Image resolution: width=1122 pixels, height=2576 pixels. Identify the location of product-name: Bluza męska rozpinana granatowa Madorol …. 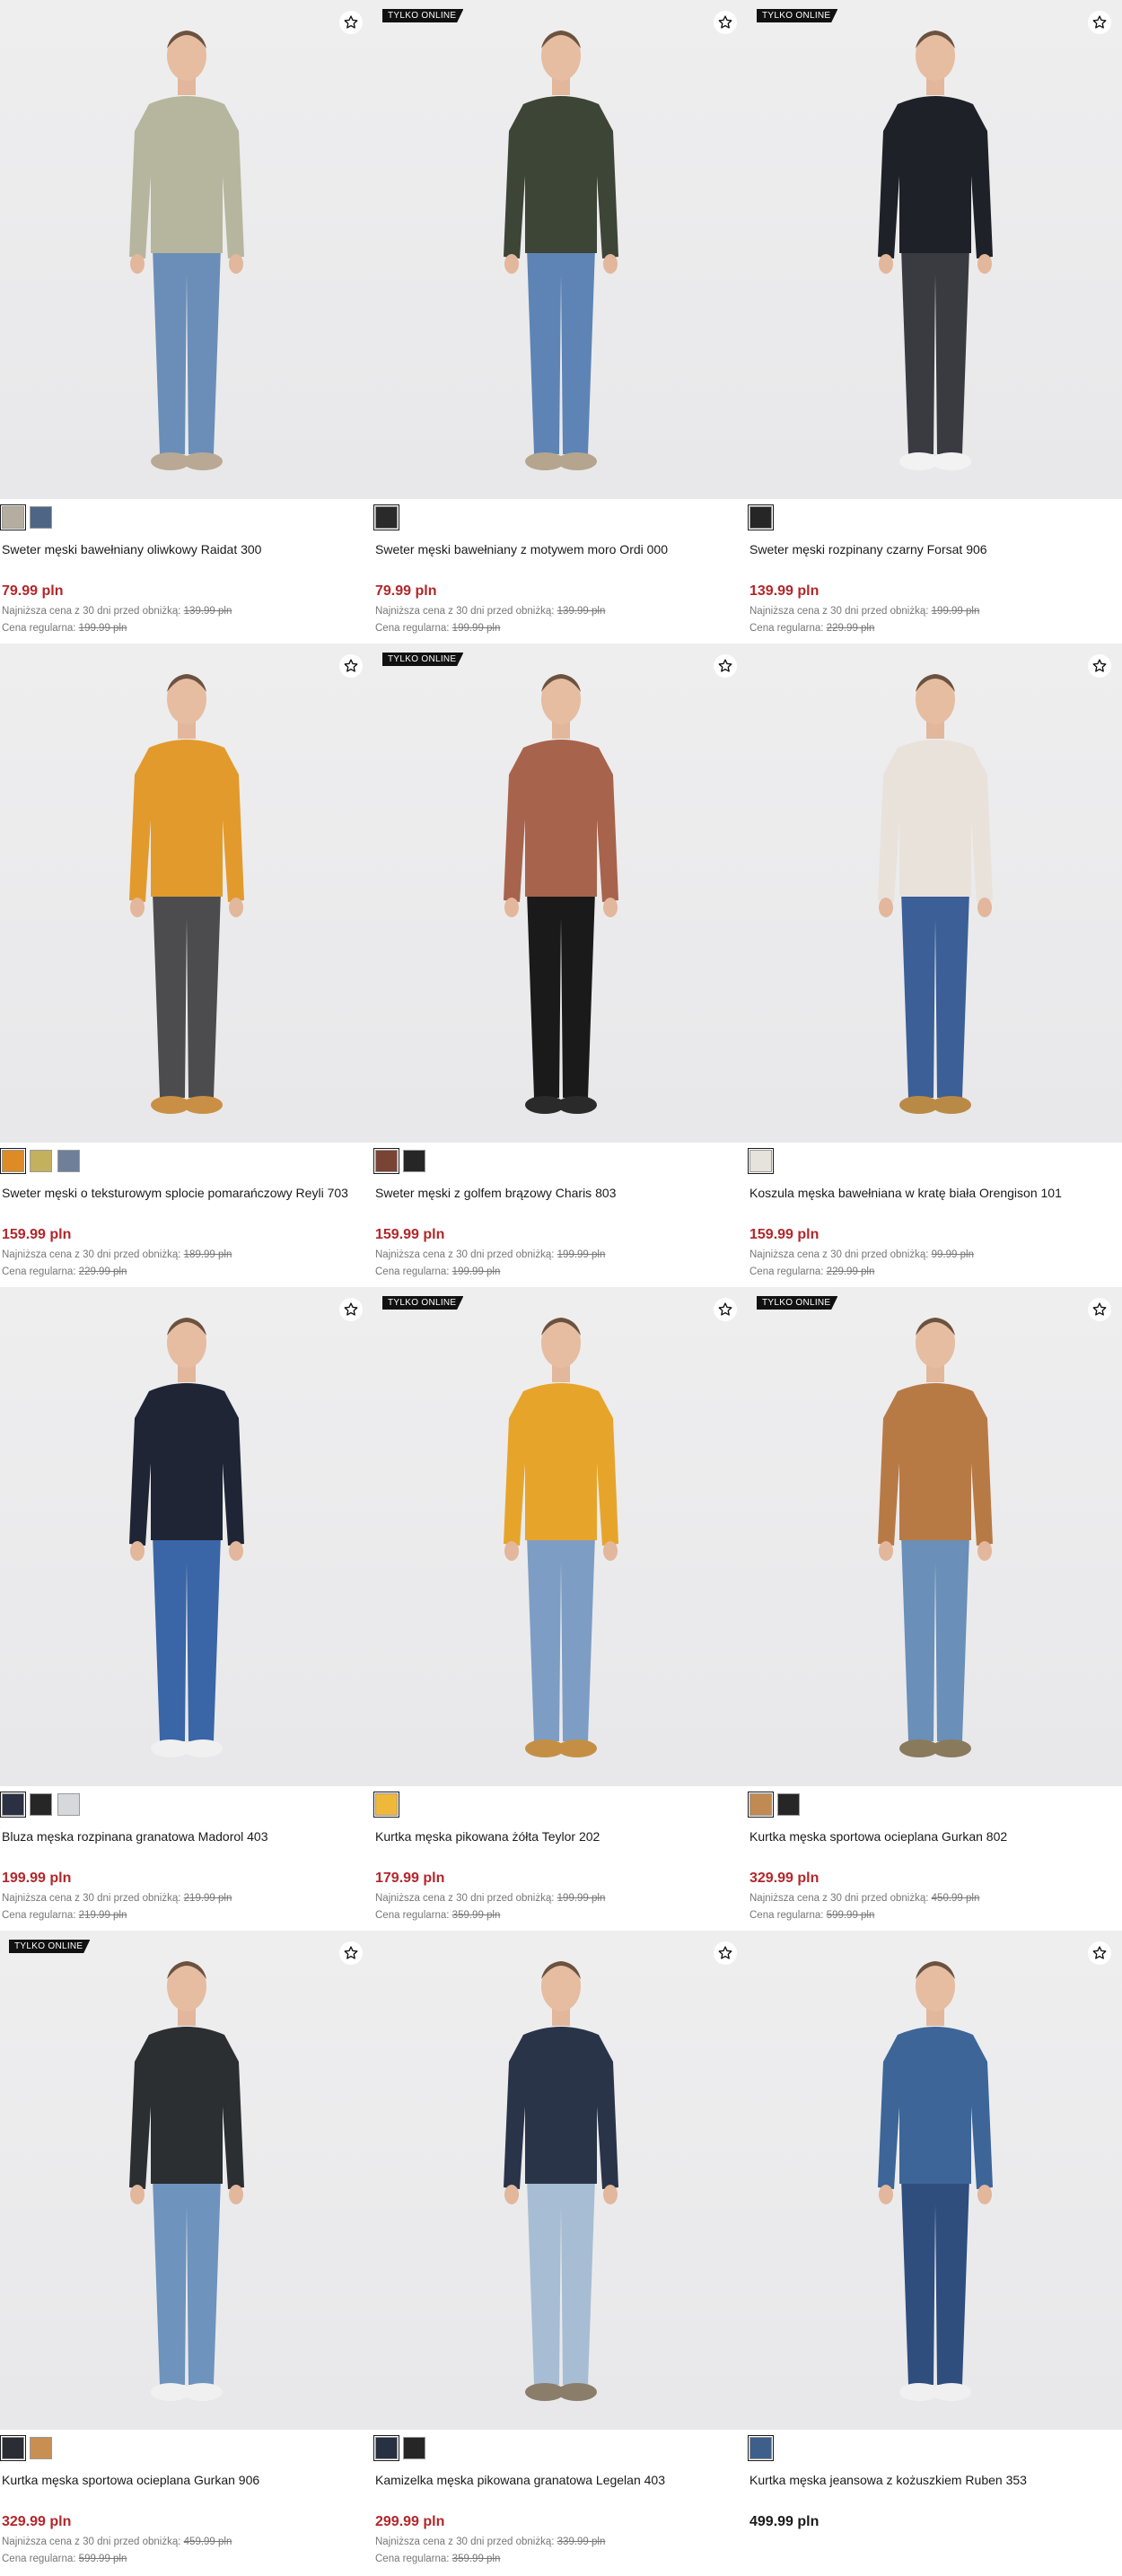
(187, 1838).